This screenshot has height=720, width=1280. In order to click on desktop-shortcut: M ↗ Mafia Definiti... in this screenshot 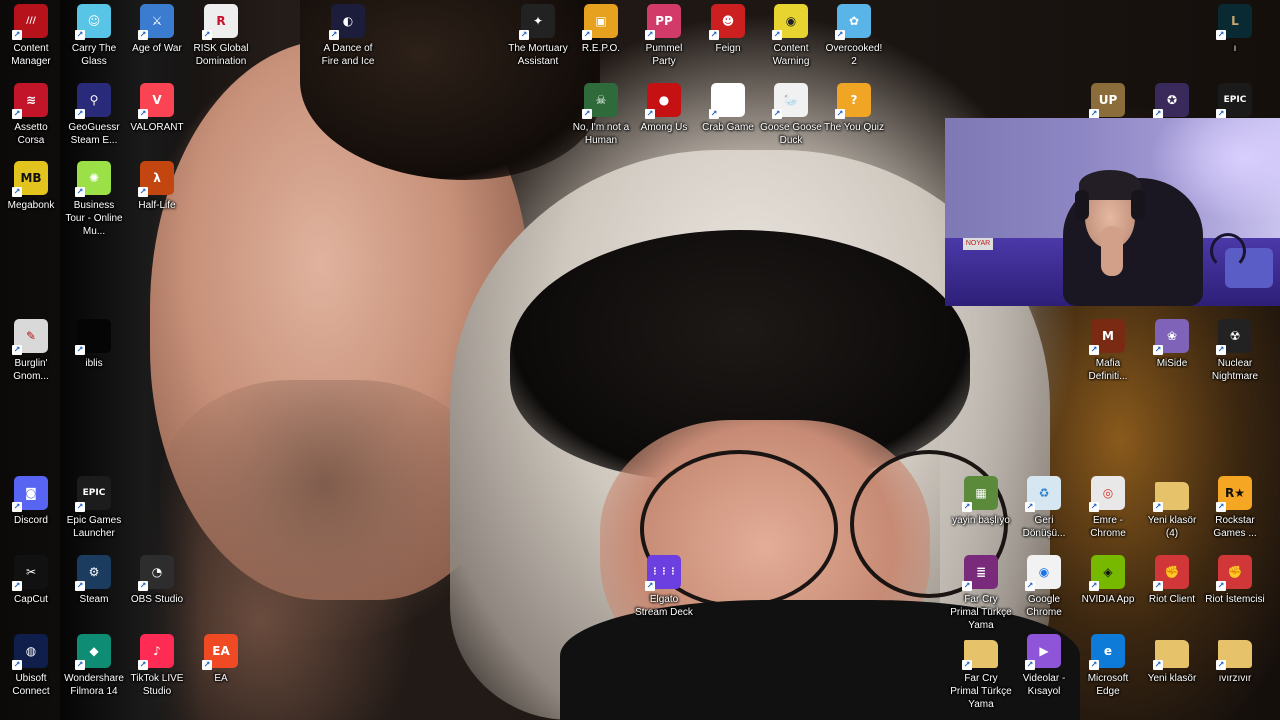, I will do `click(1108, 349)`.